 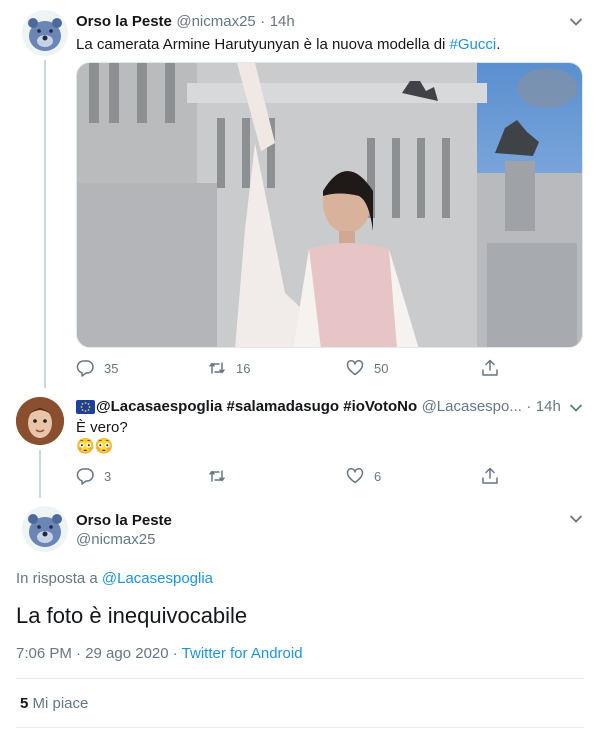 What do you see at coordinates (102, 427) in the screenshot?
I see `tweet-text: È vero?` at bounding box center [102, 427].